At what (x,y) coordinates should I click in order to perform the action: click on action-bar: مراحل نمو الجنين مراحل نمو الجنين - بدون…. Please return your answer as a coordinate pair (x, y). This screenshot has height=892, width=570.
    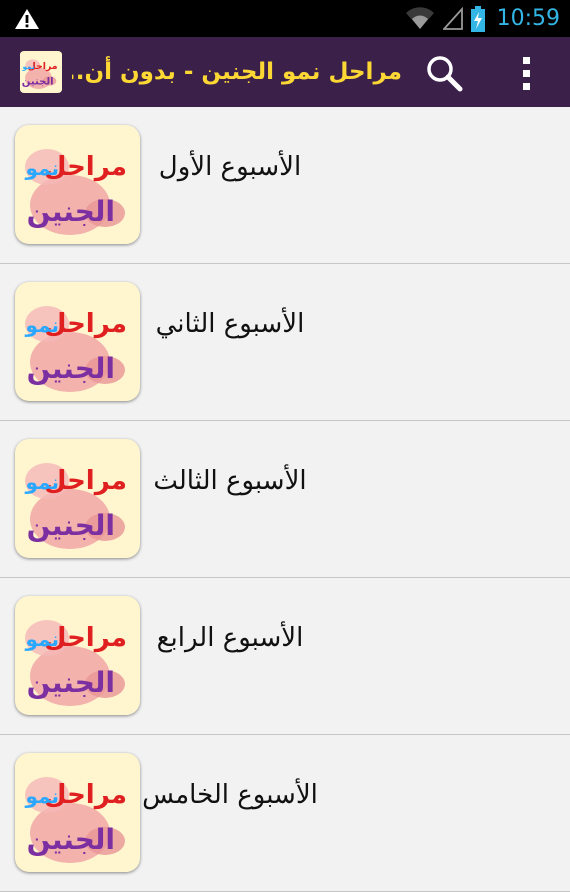
    Looking at the image, I should click on (285, 72).